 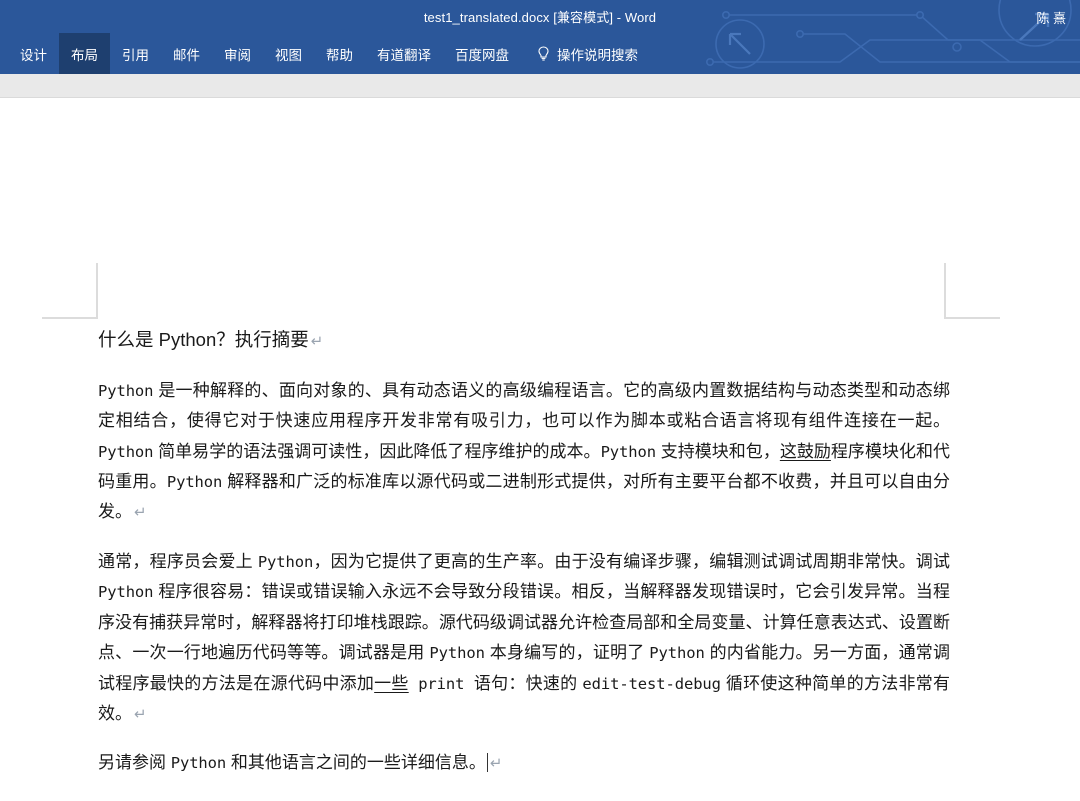 I want to click on tab-design: 设计, so click(x=33, y=53).